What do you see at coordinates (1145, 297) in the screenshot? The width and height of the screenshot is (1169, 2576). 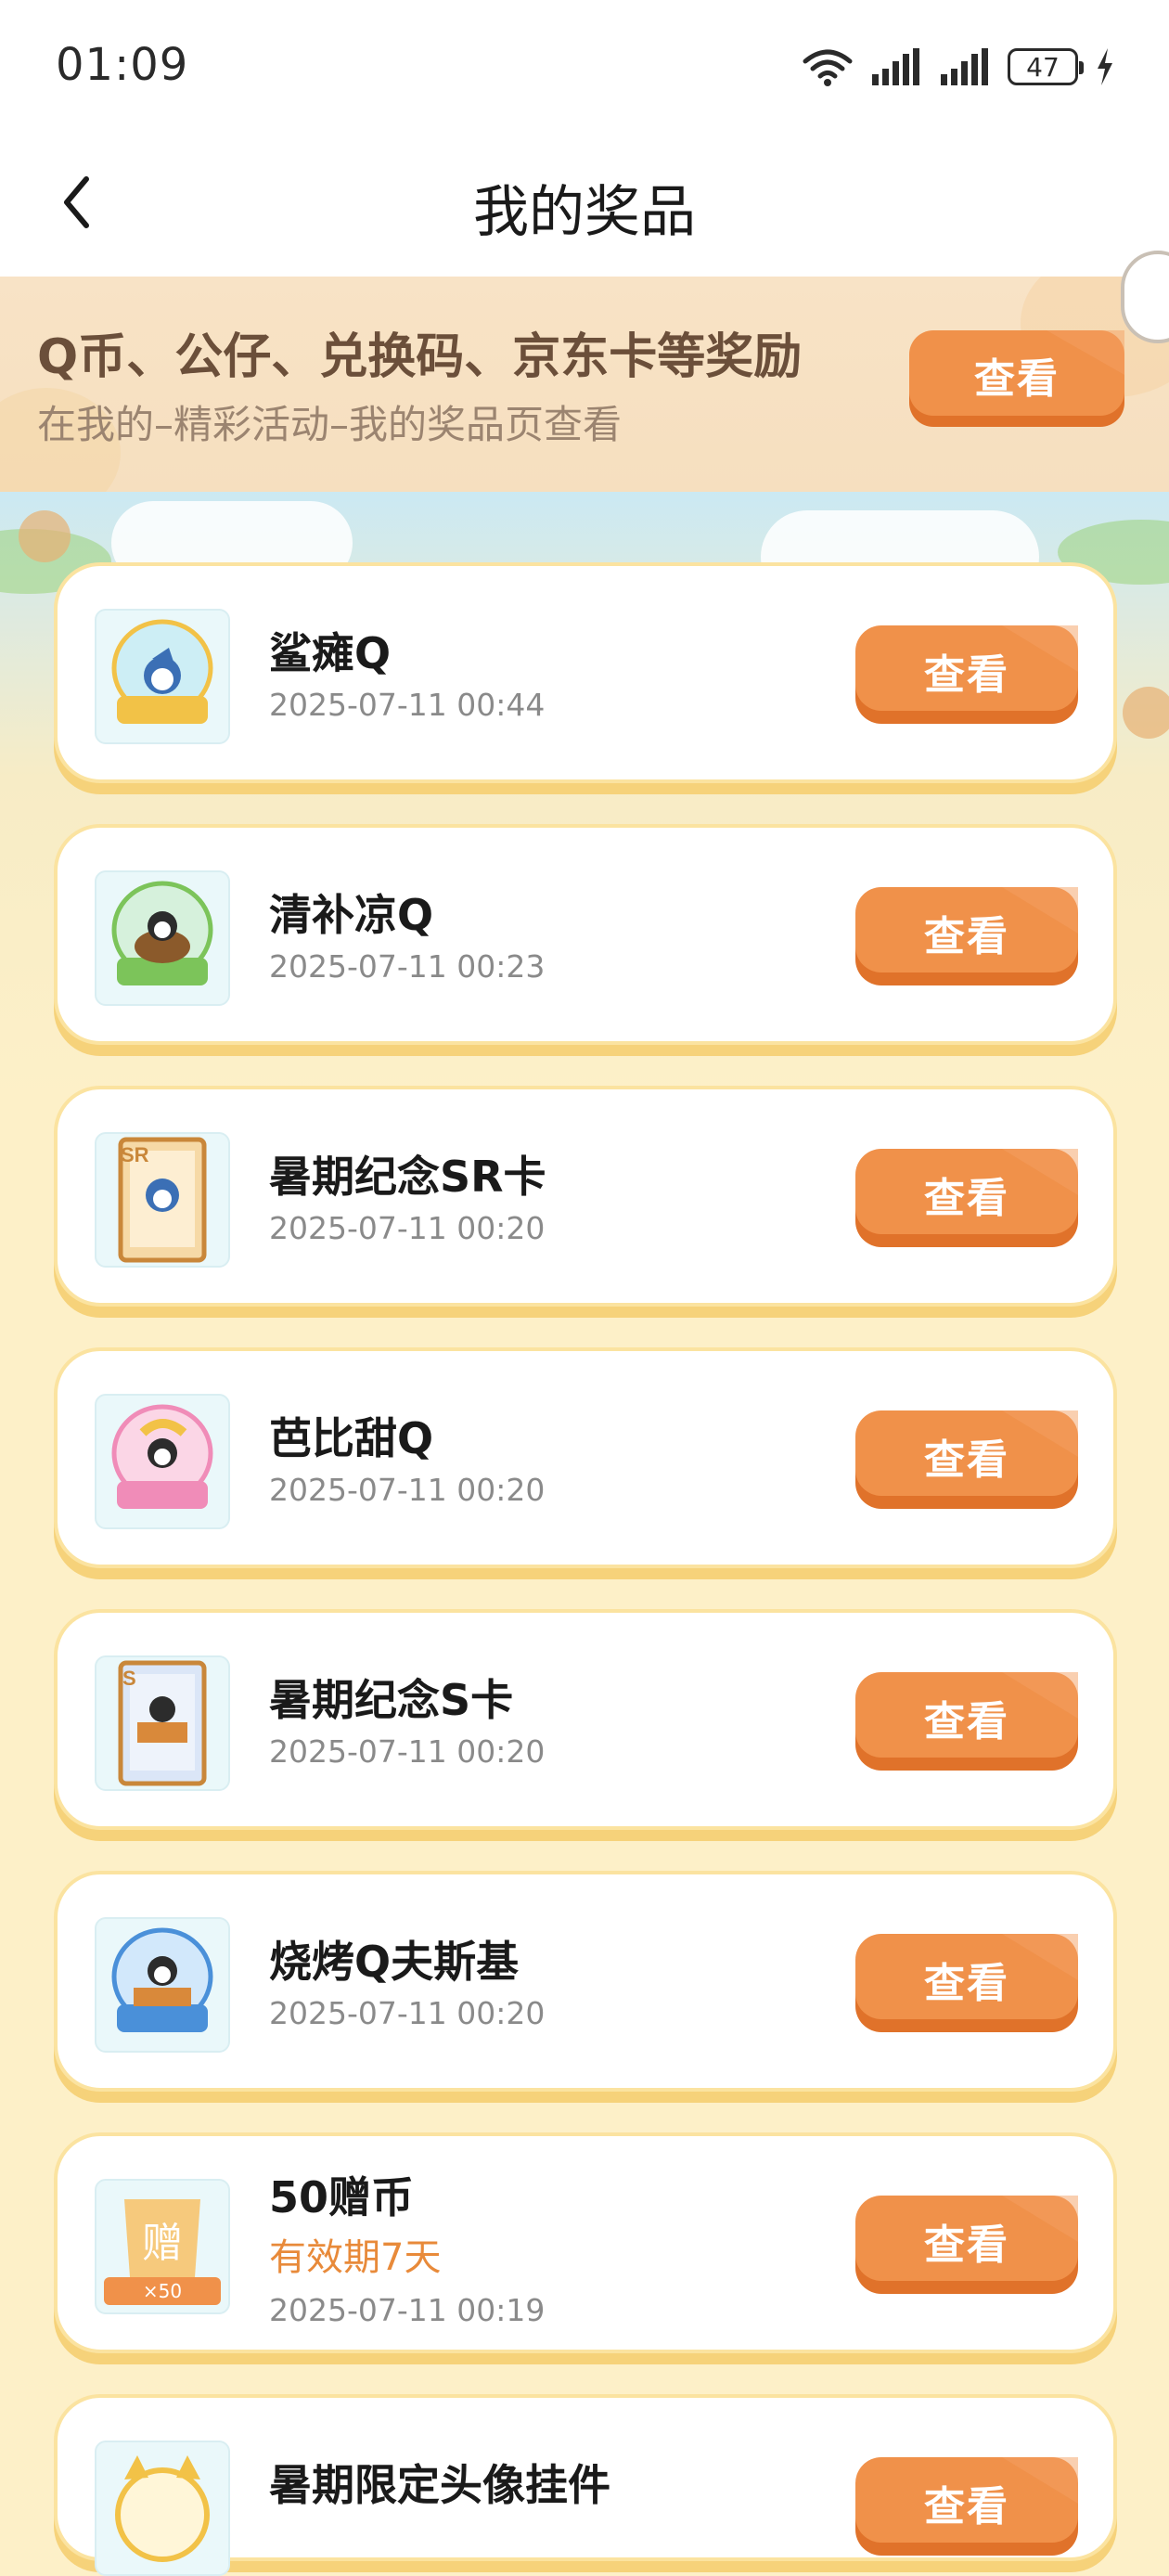 I see `floating-button` at bounding box center [1145, 297].